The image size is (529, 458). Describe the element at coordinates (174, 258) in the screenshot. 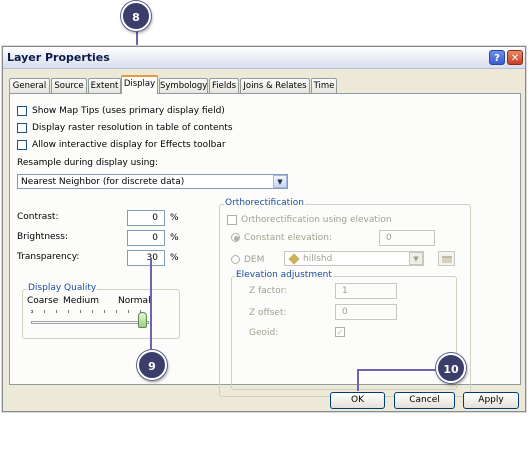

I see `transparency-percent: %` at that location.